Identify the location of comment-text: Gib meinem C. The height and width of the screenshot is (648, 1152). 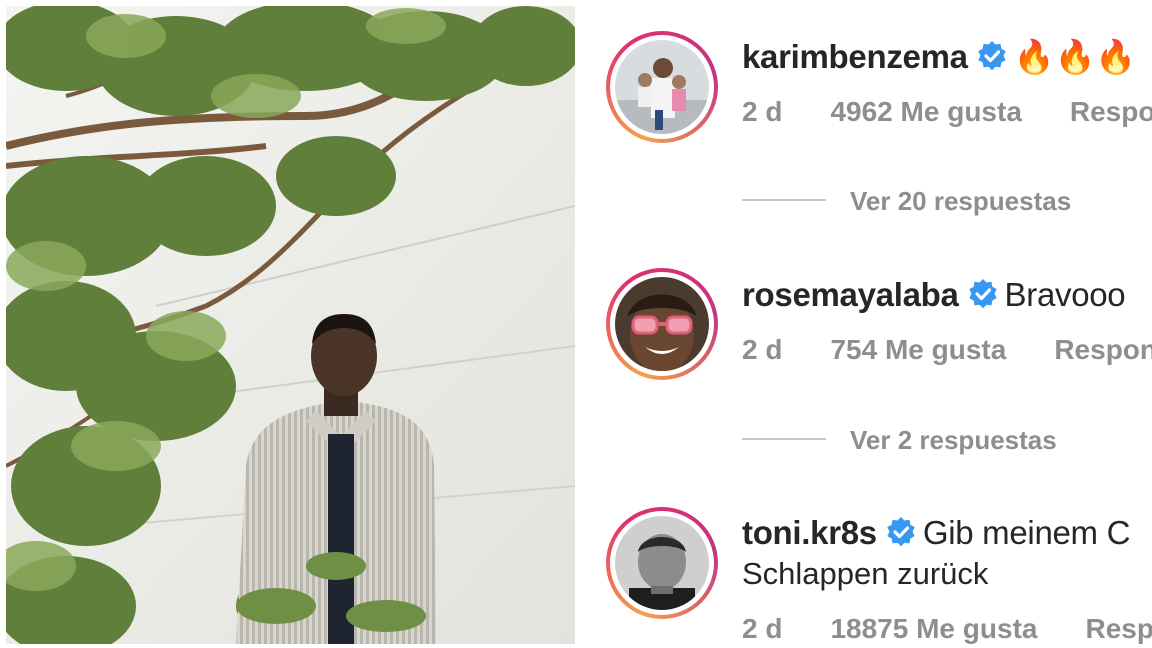
(1026, 532).